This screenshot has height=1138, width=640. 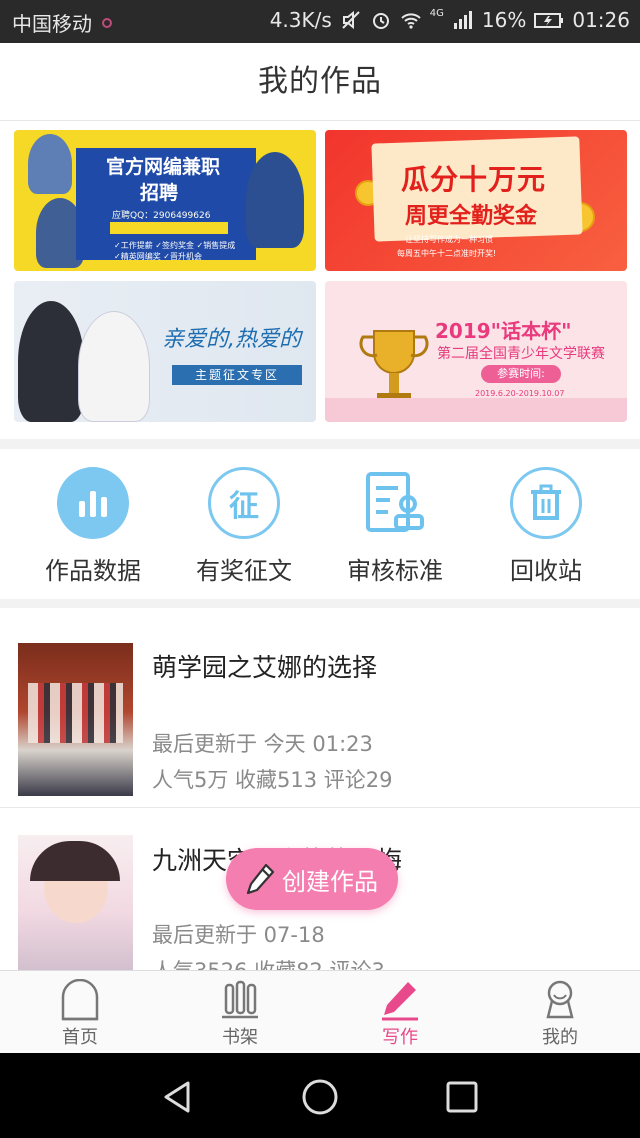 I want to click on action-prize-contest: 征 有奖征文, so click(x=244, y=526).